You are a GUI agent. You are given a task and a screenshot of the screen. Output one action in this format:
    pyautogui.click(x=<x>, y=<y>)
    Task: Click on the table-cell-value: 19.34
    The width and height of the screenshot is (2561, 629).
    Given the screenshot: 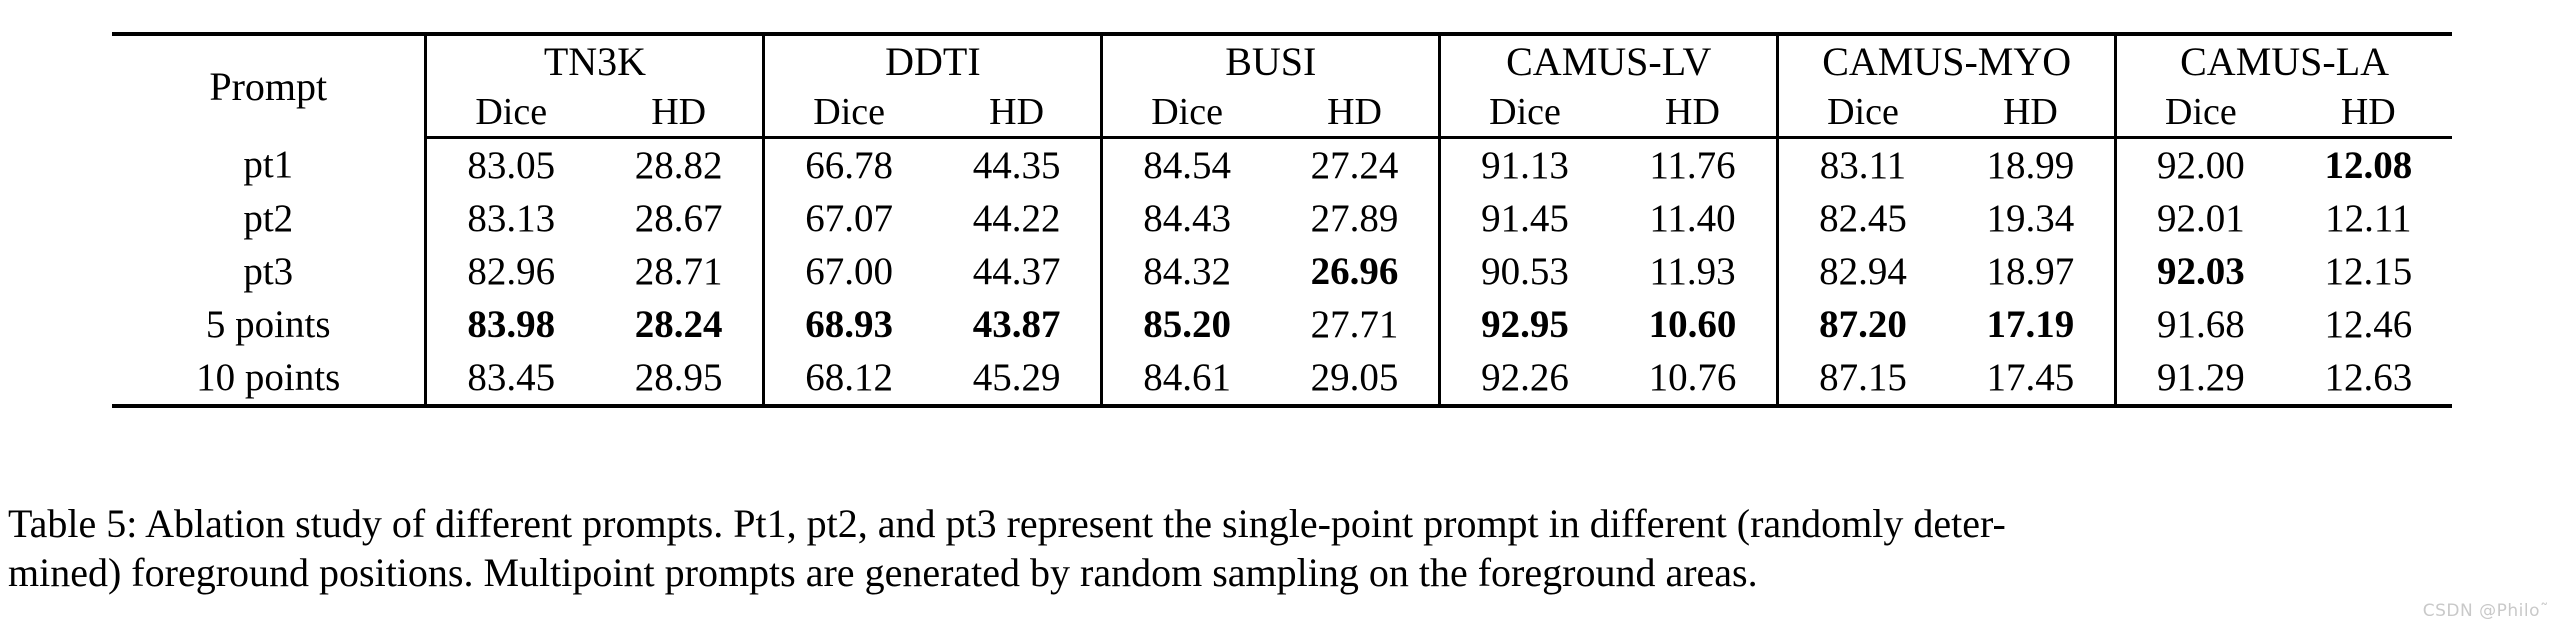 What is the action you would take?
    pyautogui.click(x=2030, y=218)
    